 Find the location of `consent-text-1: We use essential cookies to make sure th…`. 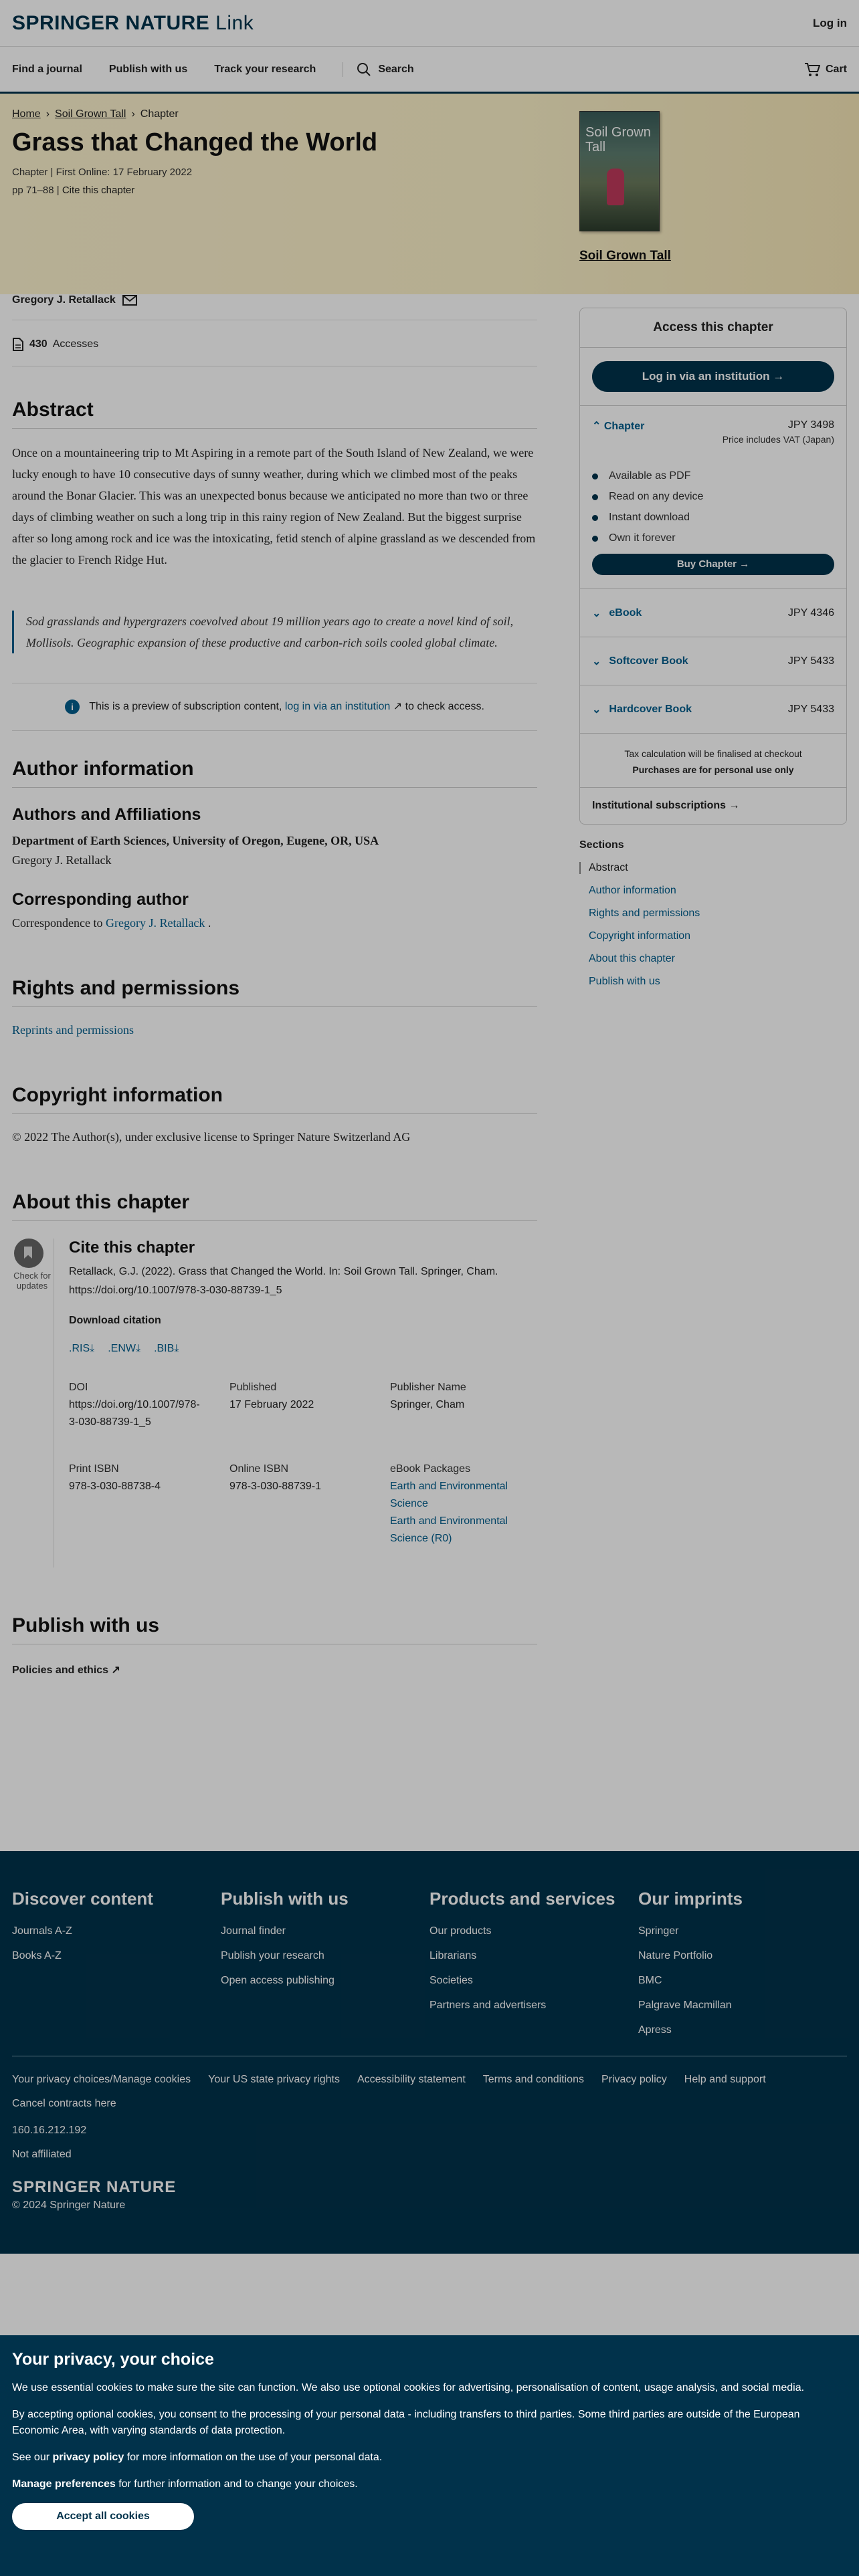

consent-text-1: We use essential cookies to make sure th… is located at coordinates (408, 2387).